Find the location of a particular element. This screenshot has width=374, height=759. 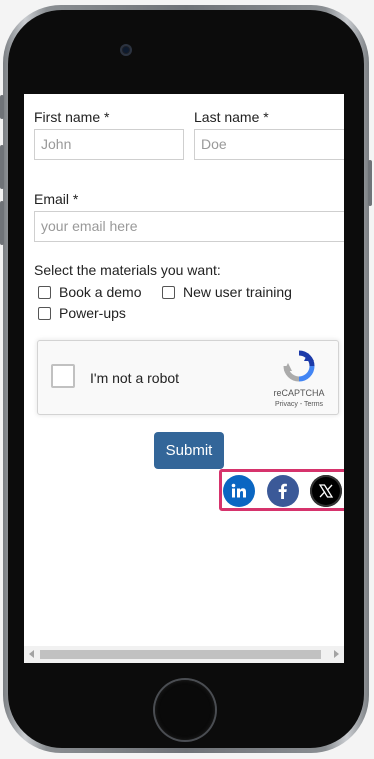

email-label: Email * is located at coordinates (56, 199).